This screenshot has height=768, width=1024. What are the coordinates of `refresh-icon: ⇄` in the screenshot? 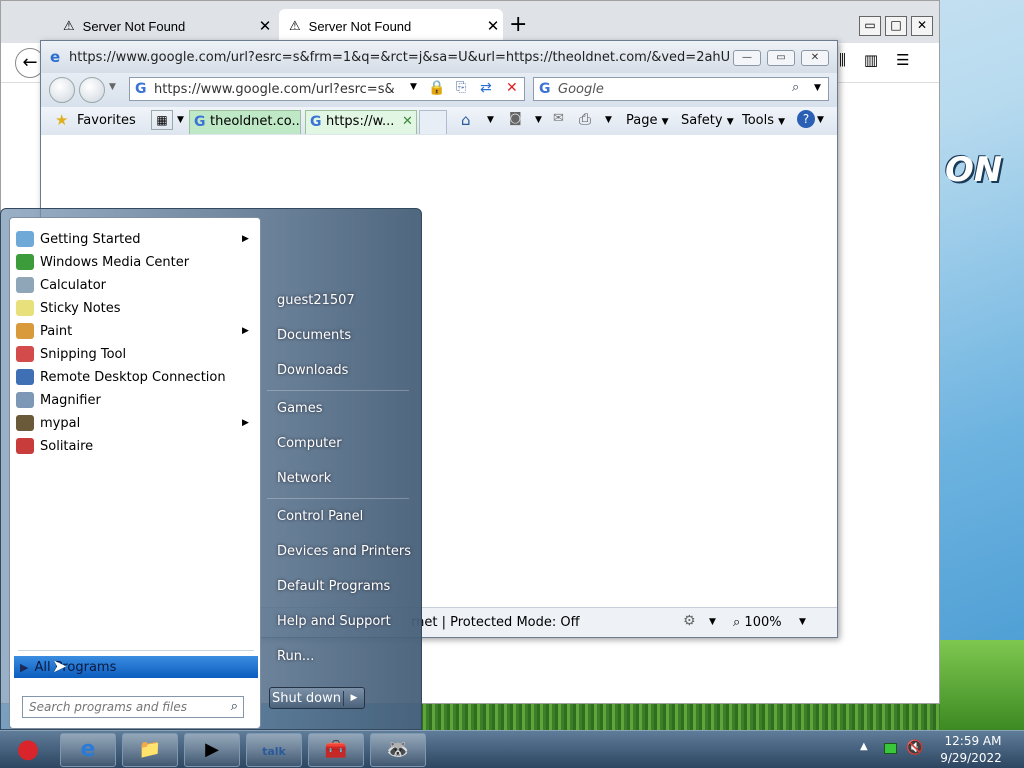 It's located at (486, 88).